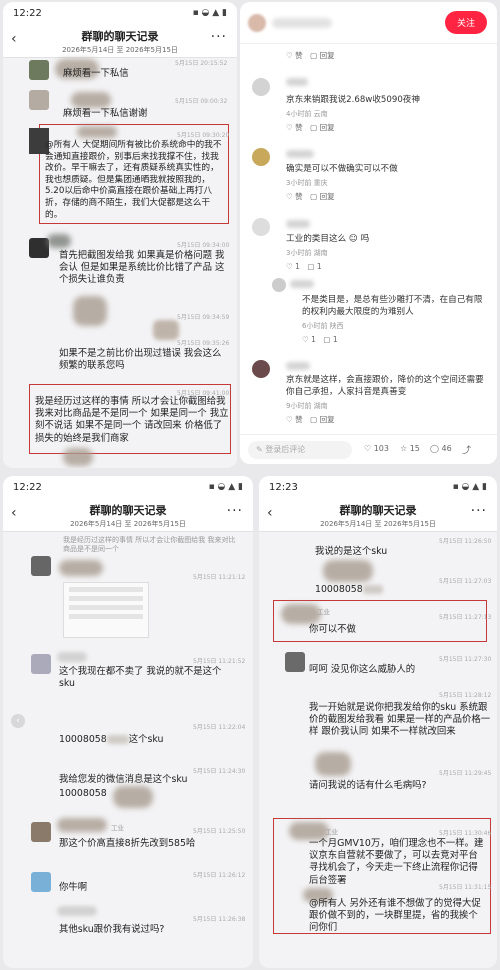 Image resolution: width=500 pixels, height=970 pixels. Describe the element at coordinates (414, 448) in the screenshot. I see `star-total: 15` at that location.